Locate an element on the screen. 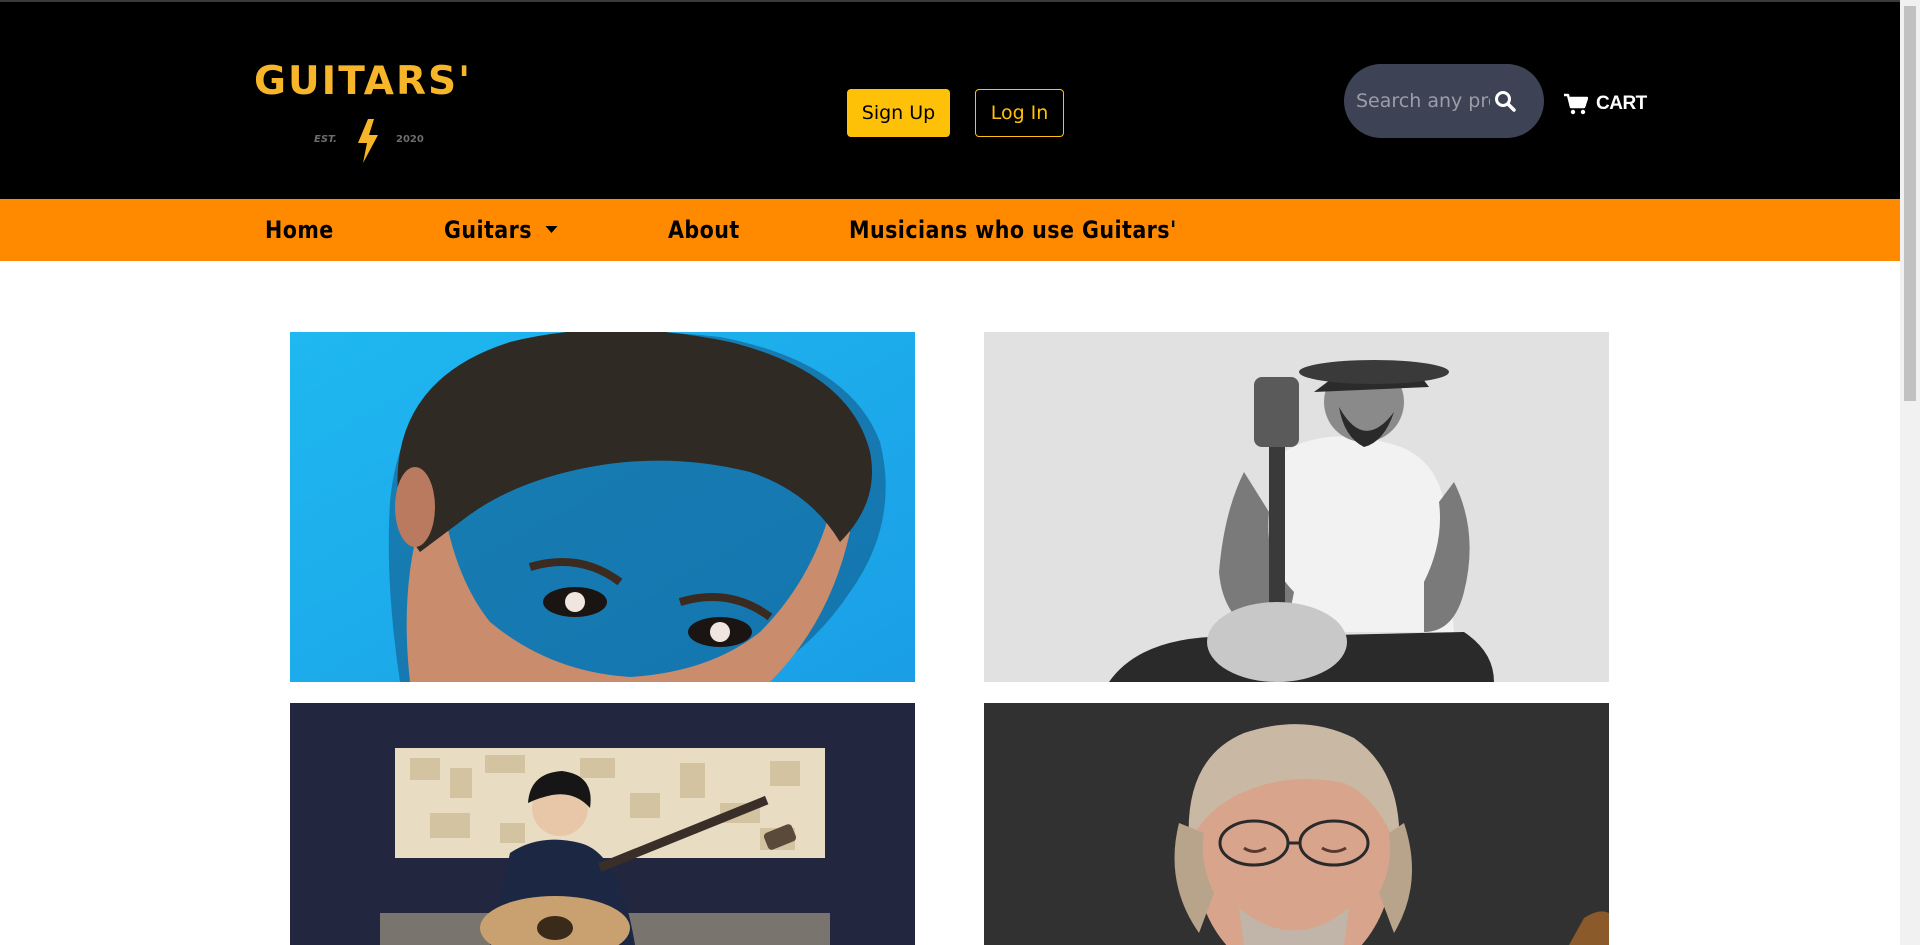 Image resolution: width=1920 pixels, height=945 pixels. cart-icon is located at coordinates (1576, 104).